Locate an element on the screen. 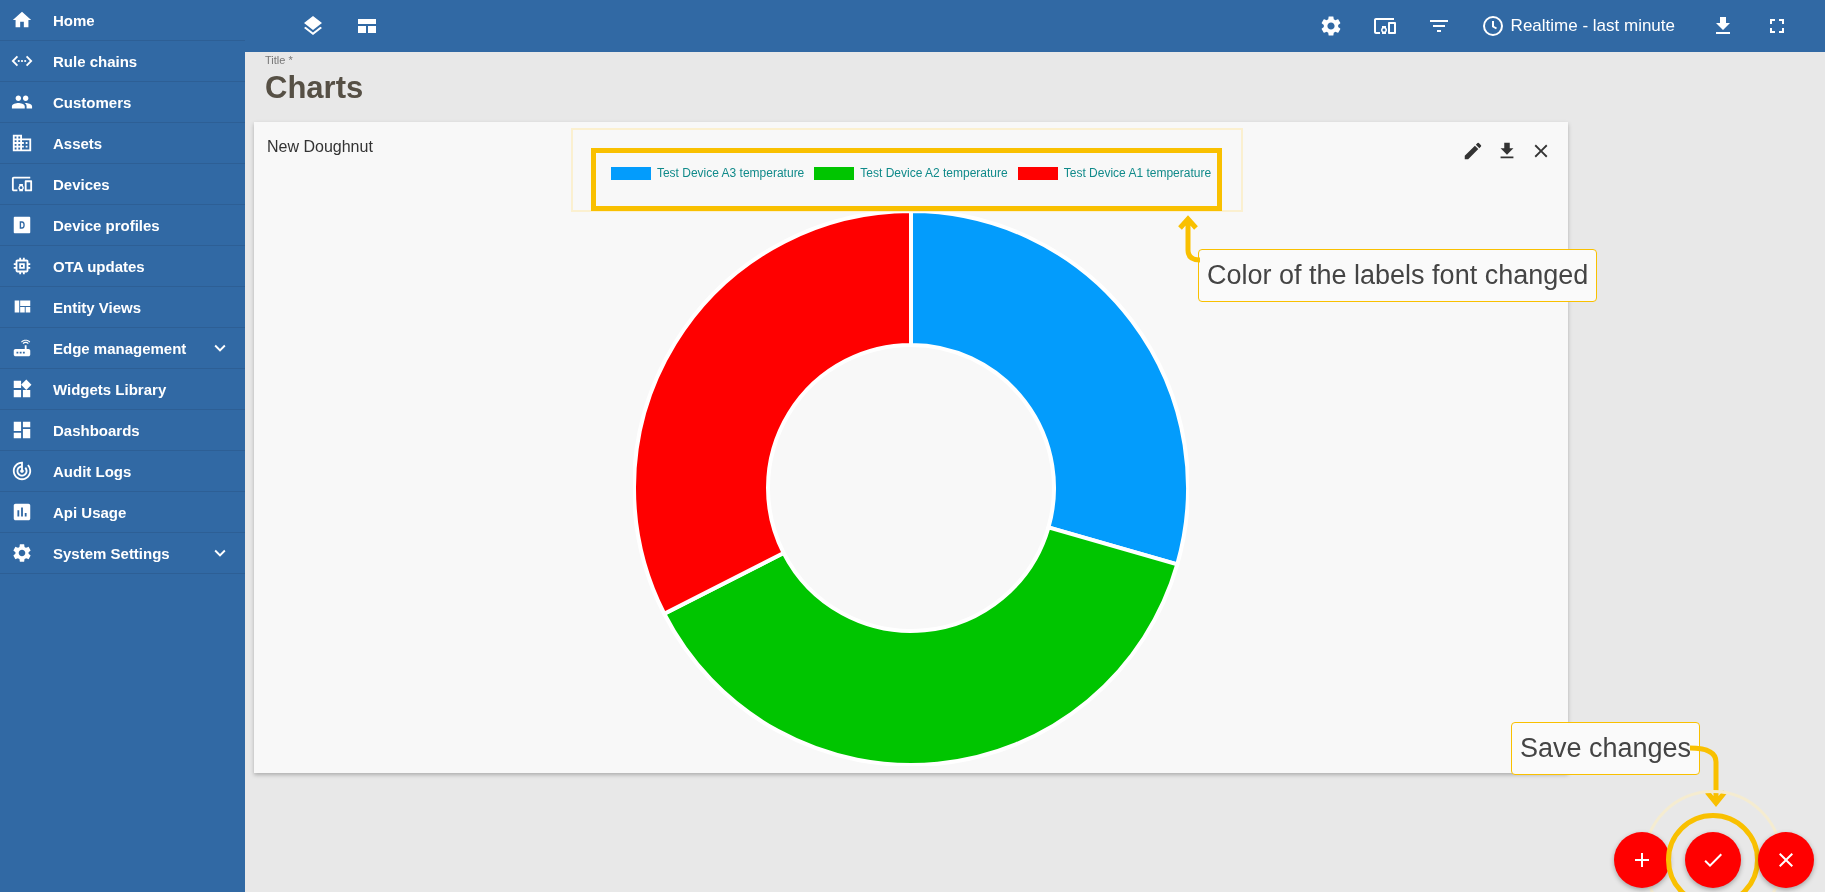  chip-icon is located at coordinates (22, 266).